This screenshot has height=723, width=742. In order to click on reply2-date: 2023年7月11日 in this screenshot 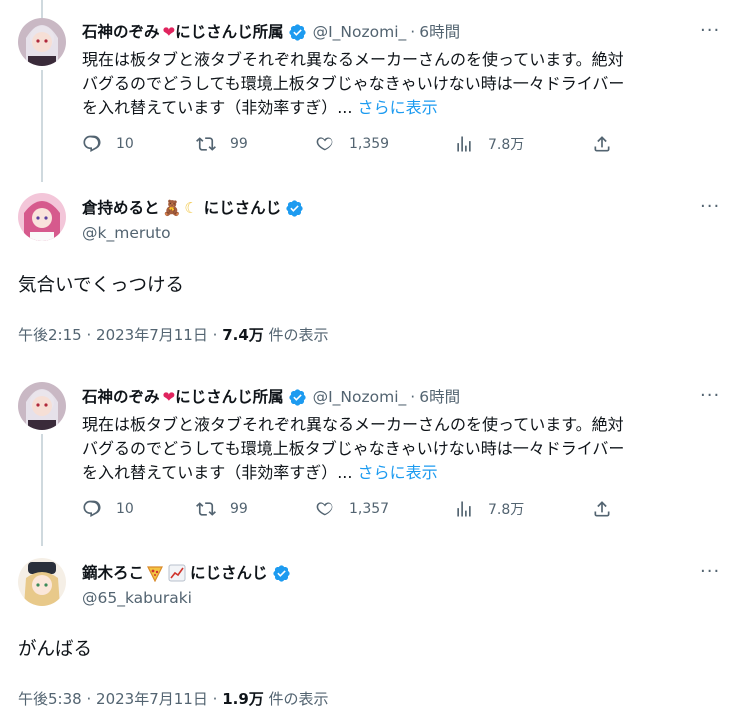, I will do `click(152, 699)`.